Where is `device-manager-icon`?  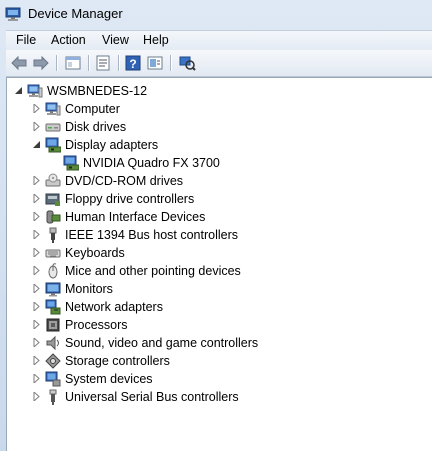
device-manager-icon is located at coordinates (13, 14).